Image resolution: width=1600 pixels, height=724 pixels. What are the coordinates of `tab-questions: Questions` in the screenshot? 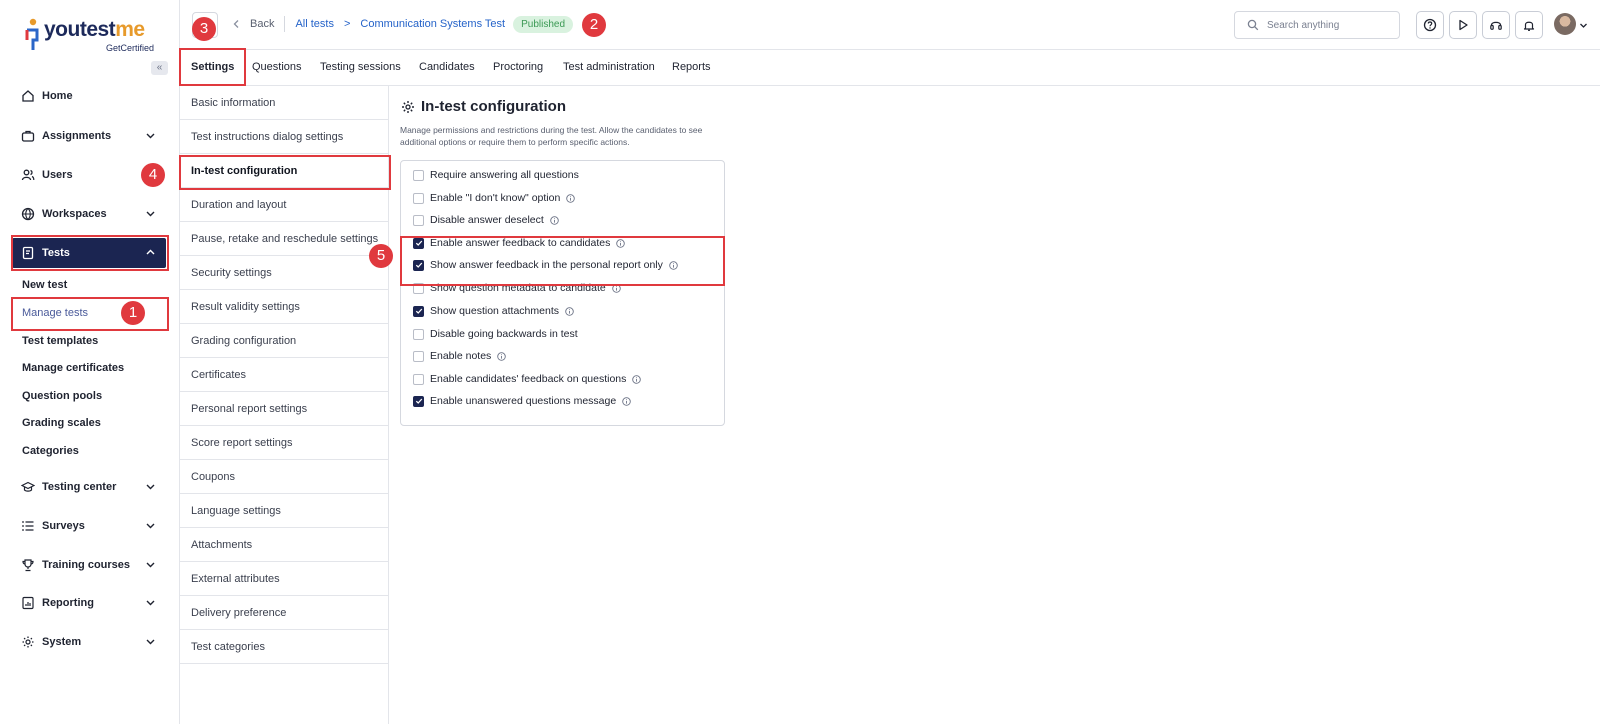 It's located at (277, 67).